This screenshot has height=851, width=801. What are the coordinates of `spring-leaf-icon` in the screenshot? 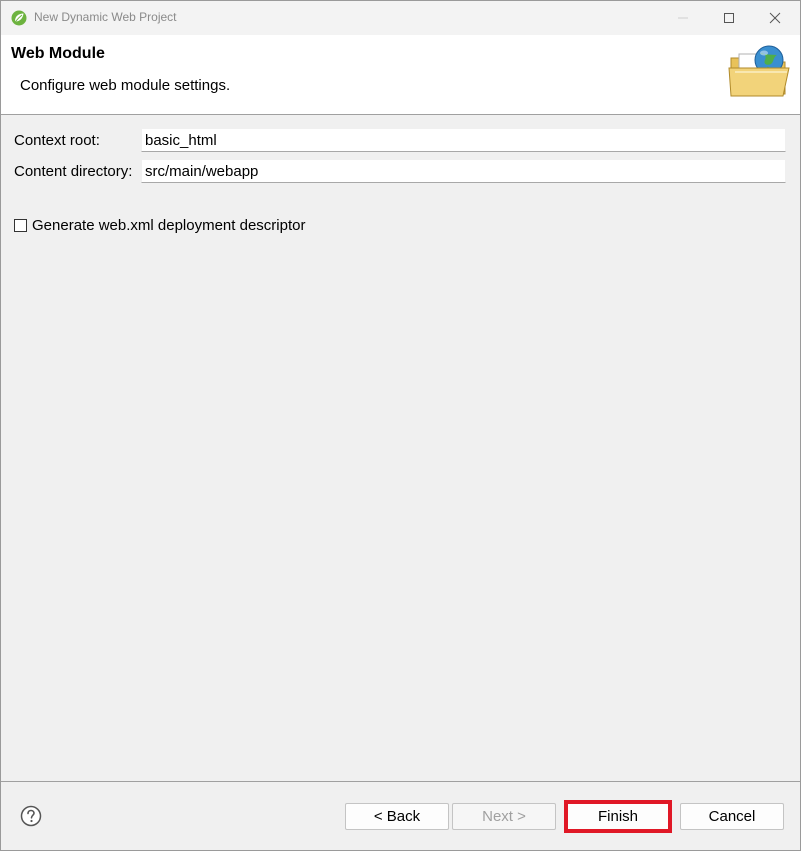 It's located at (19, 18).